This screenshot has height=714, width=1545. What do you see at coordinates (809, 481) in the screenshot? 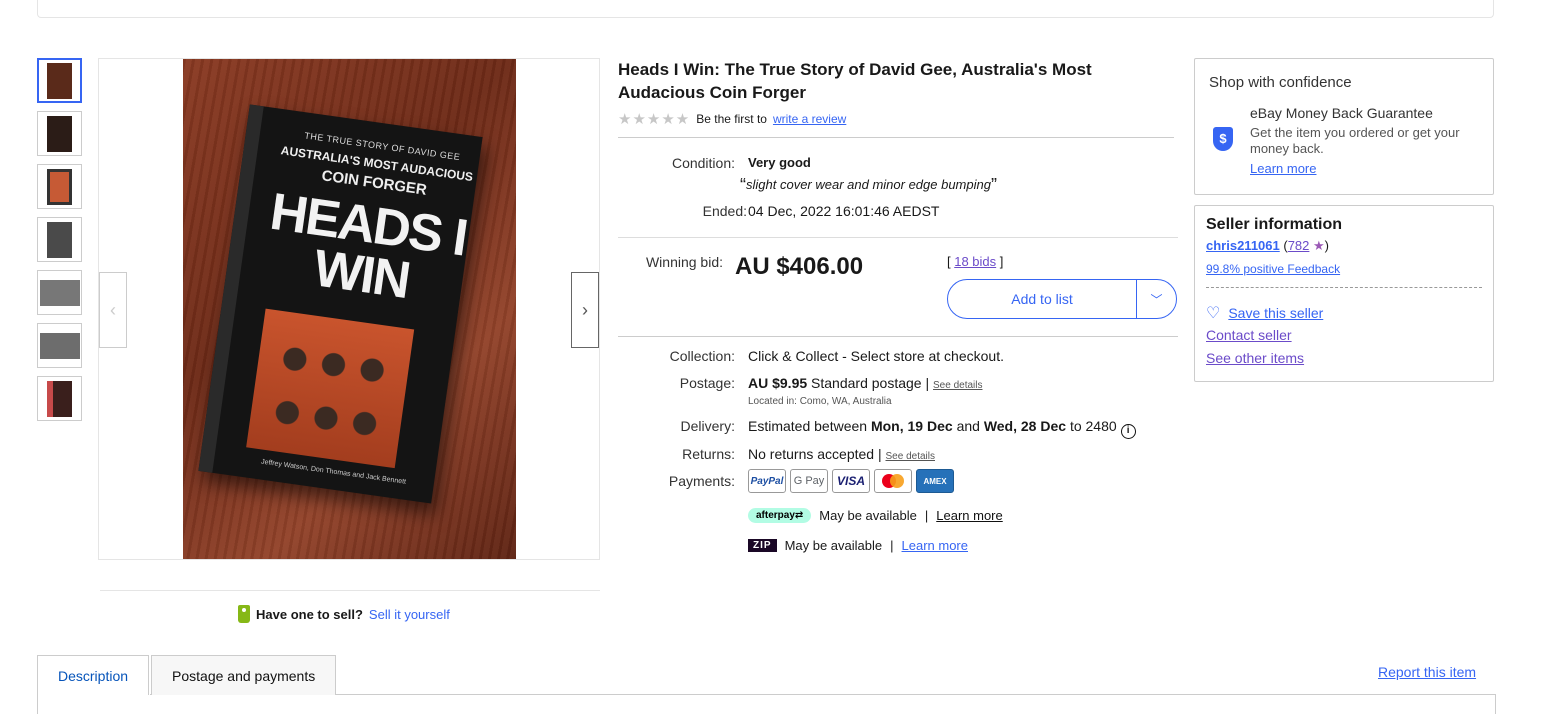
I see `google-pay-icon: G Pay` at bounding box center [809, 481].